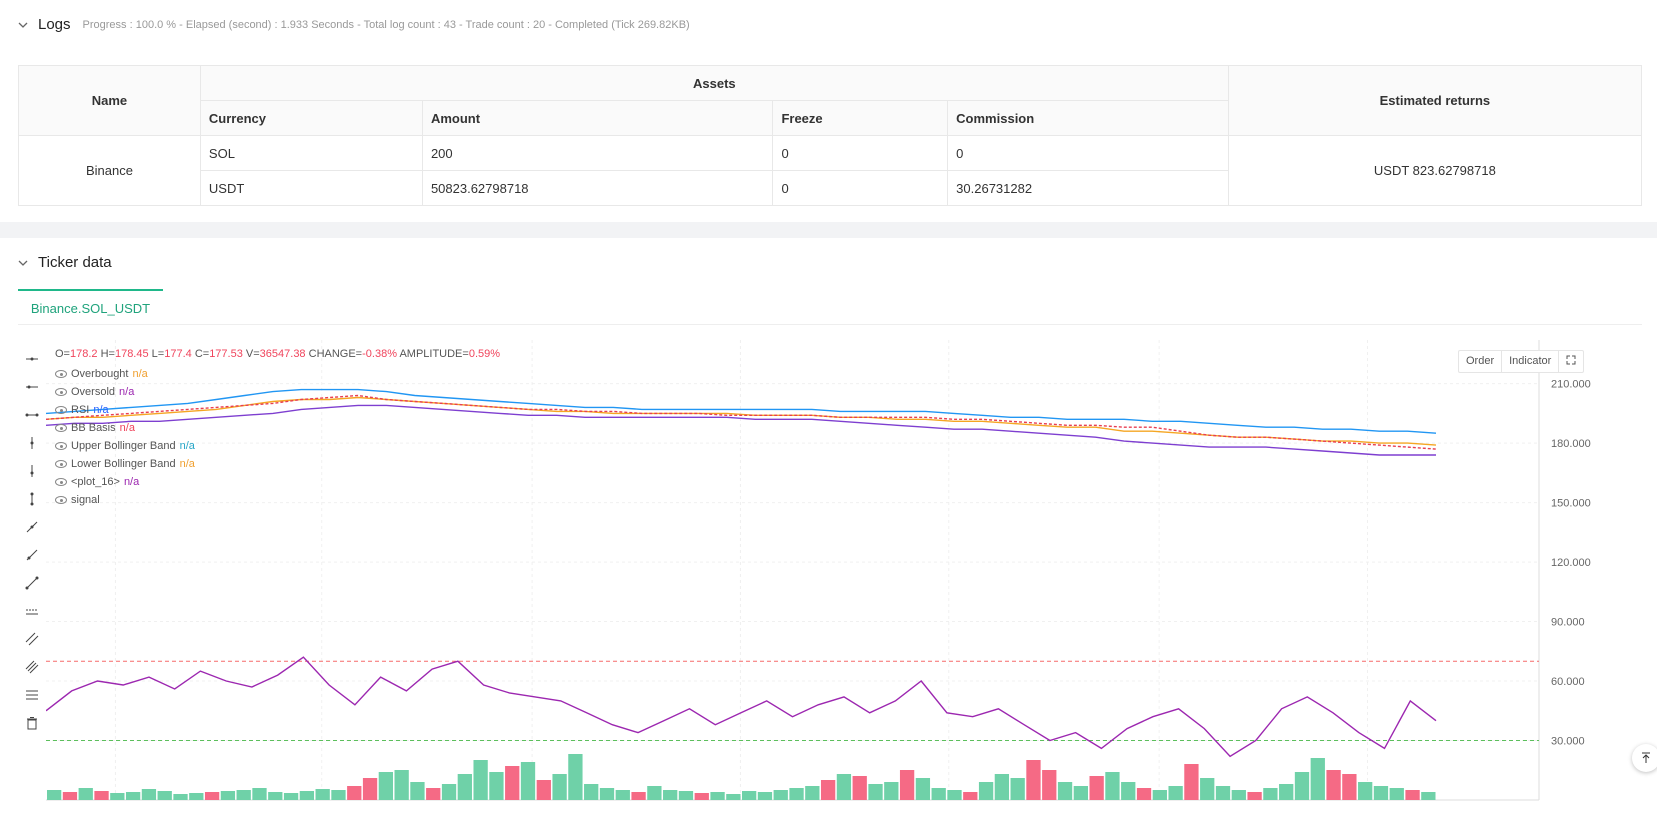 The width and height of the screenshot is (1657, 835). What do you see at coordinates (1568, 742) in the screenshot?
I see `y-tick-label: 30.000` at bounding box center [1568, 742].